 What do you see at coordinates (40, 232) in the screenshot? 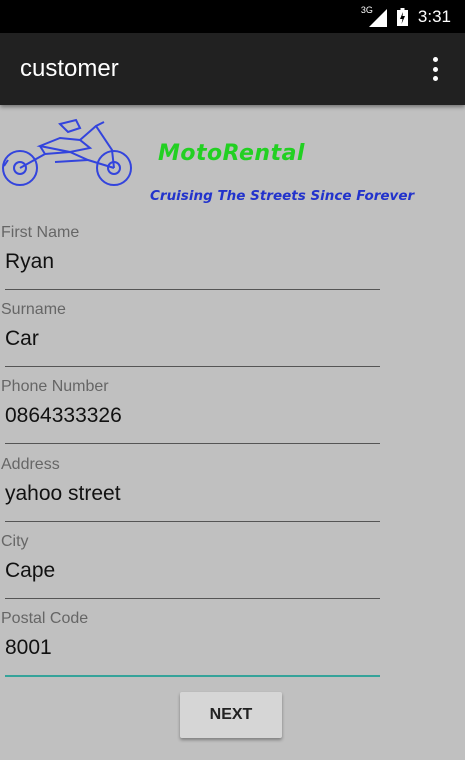
I see `first-name-label: First Name` at bounding box center [40, 232].